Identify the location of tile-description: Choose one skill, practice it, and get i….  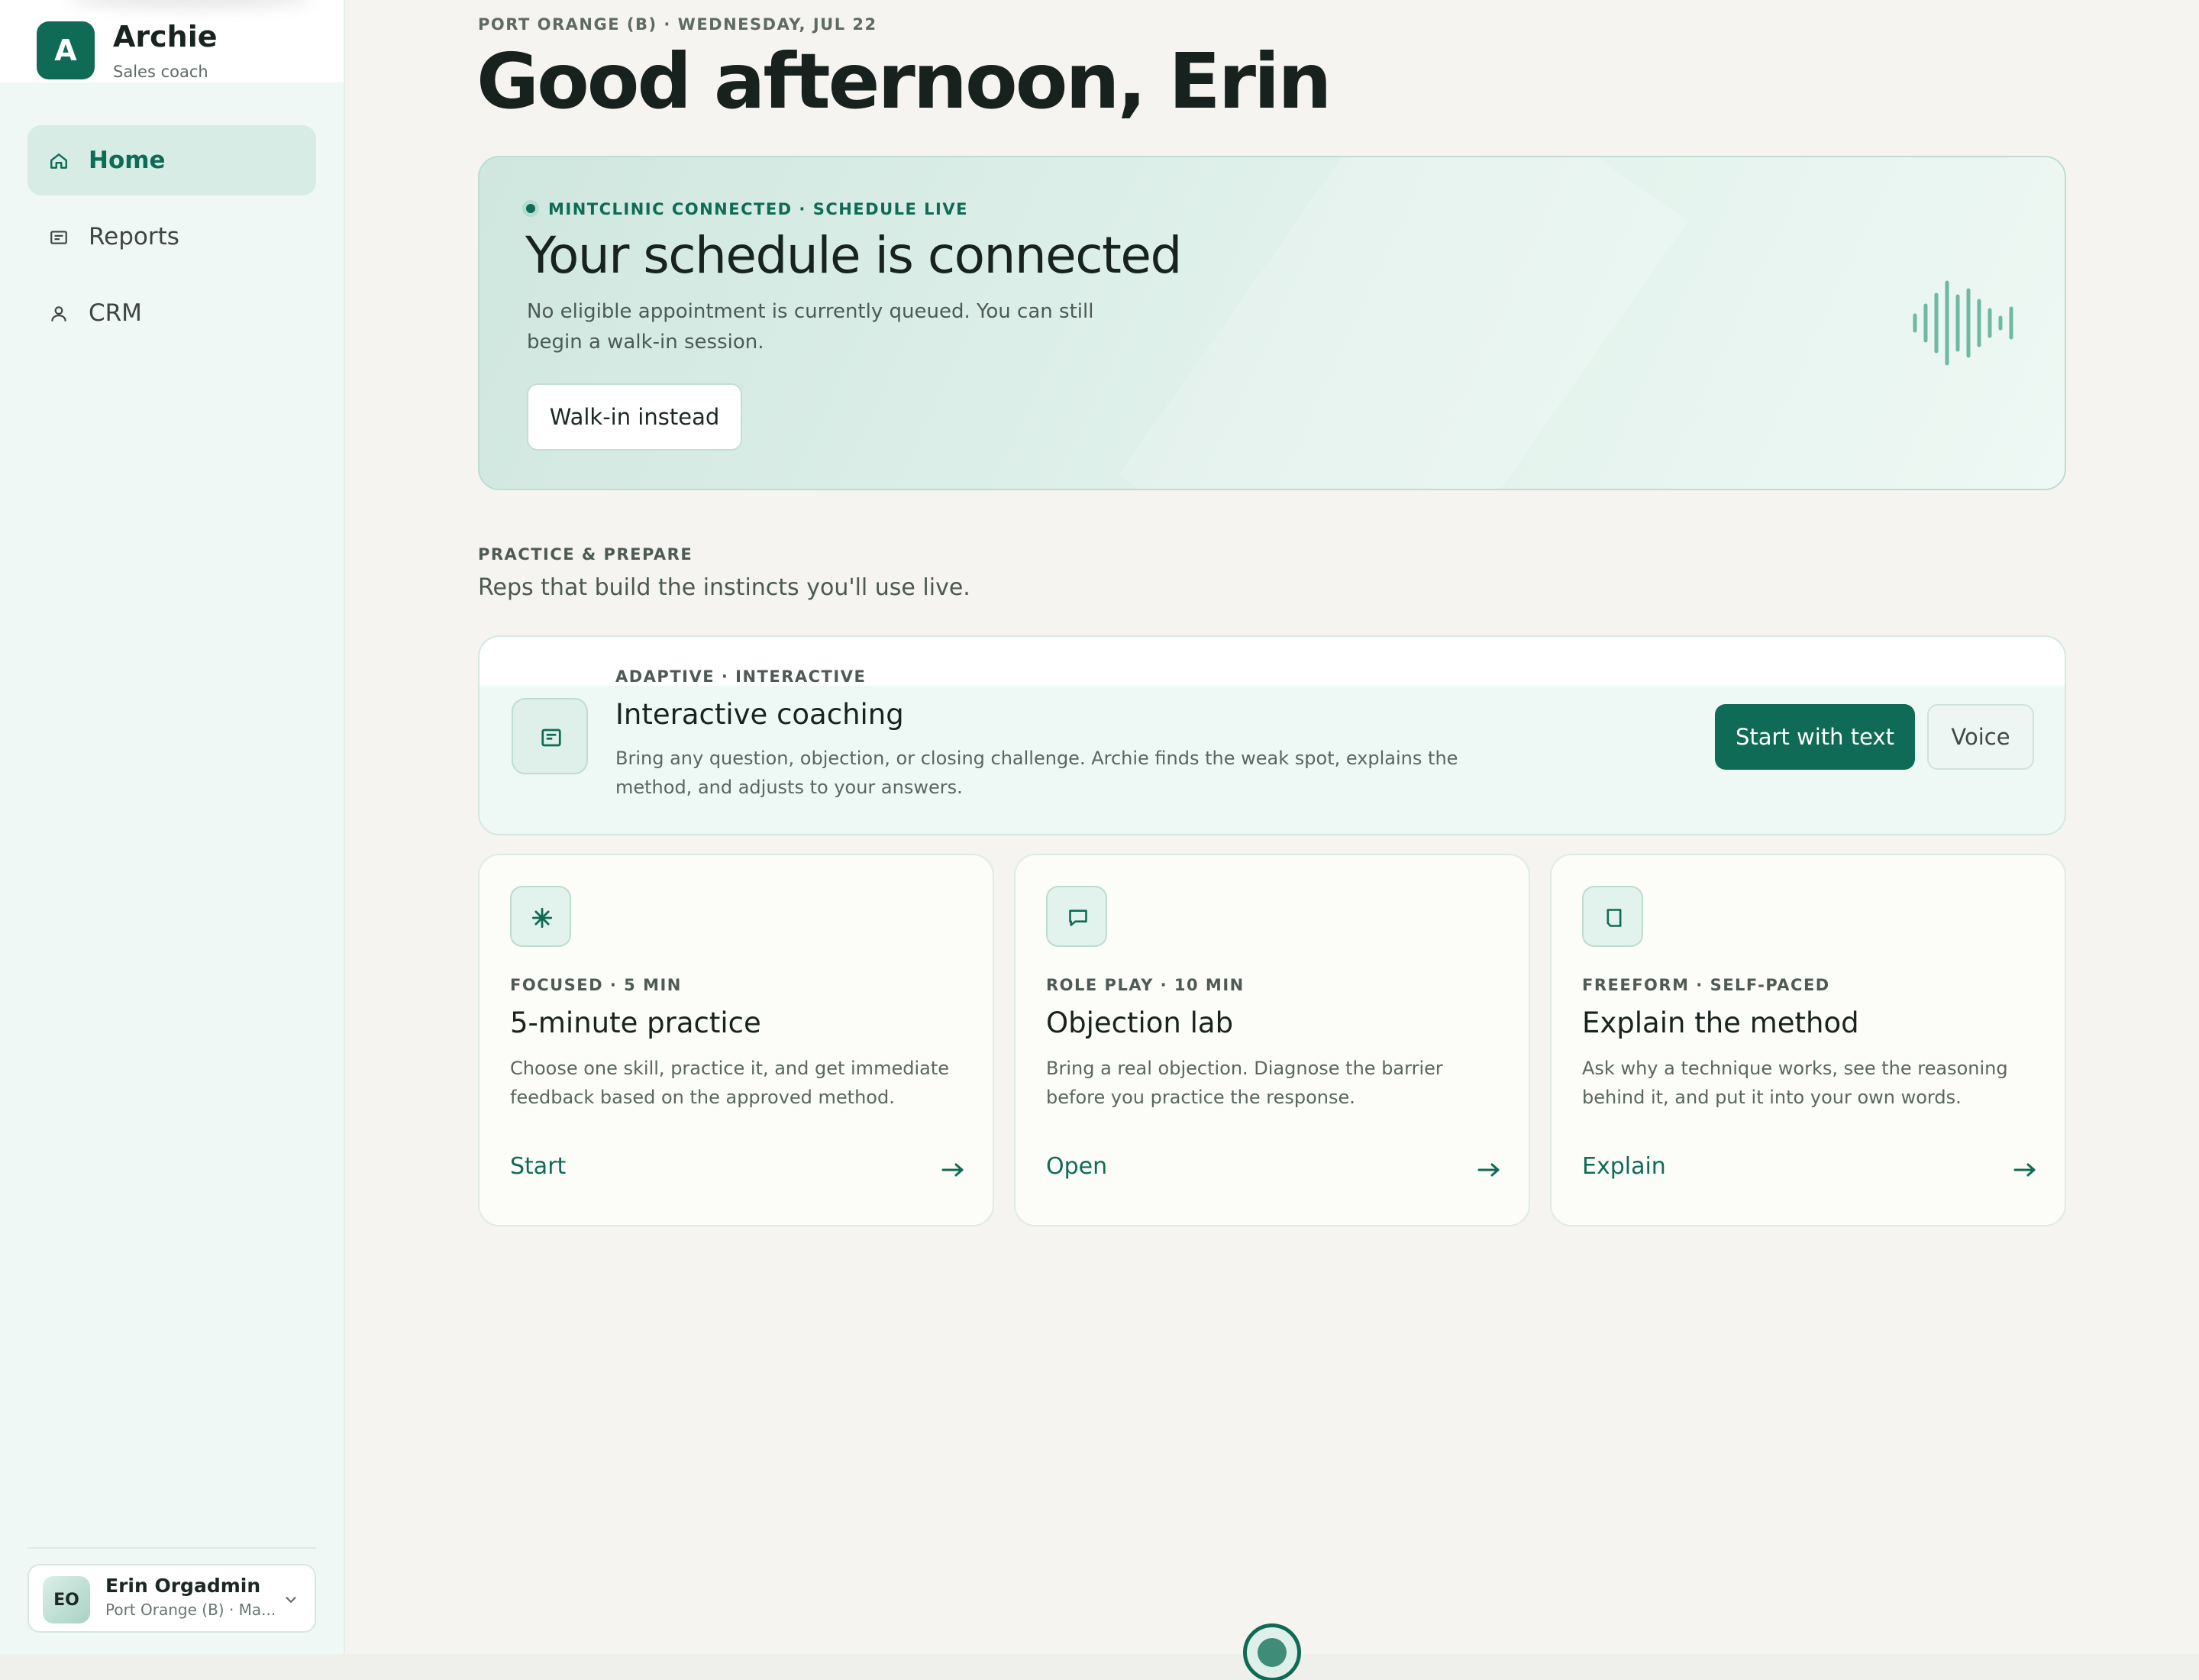
(729, 1083).